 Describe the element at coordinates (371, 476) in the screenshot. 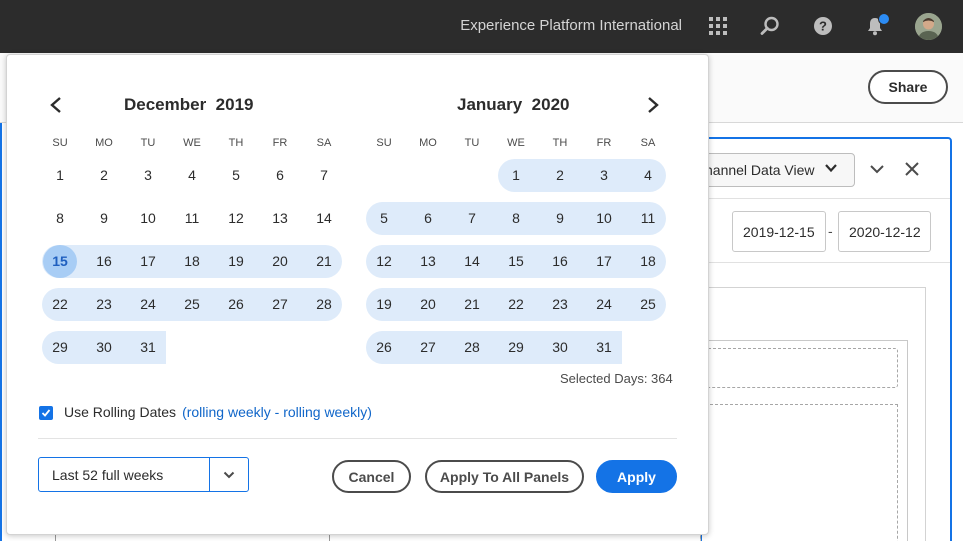

I see `cancel-button: Cancel` at that location.